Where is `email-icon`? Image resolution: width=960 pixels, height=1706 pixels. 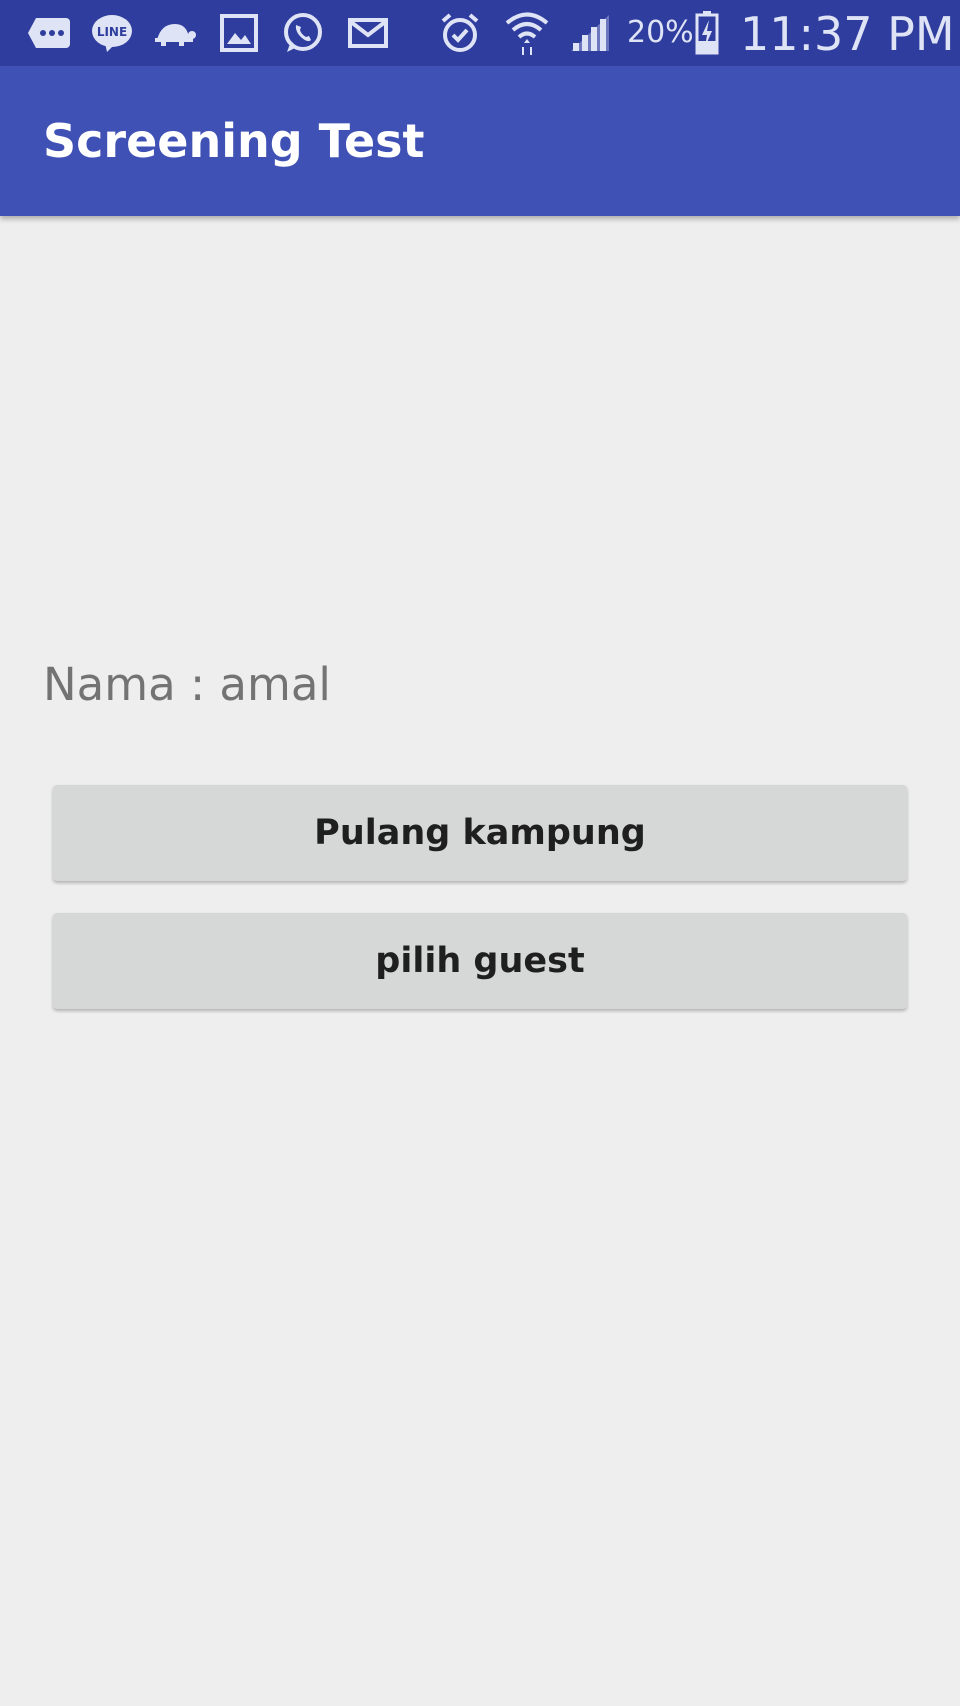 email-icon is located at coordinates (368, 33).